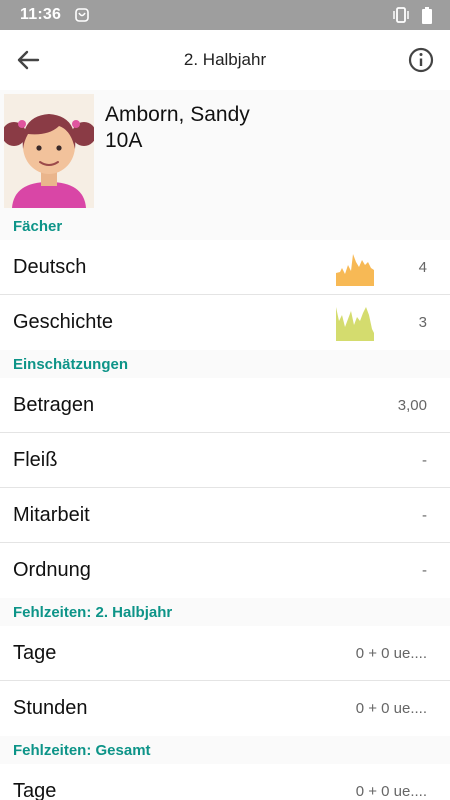  Describe the element at coordinates (225, 364) in the screenshot. I see `section-assessments-header: Einschätzungen` at that location.